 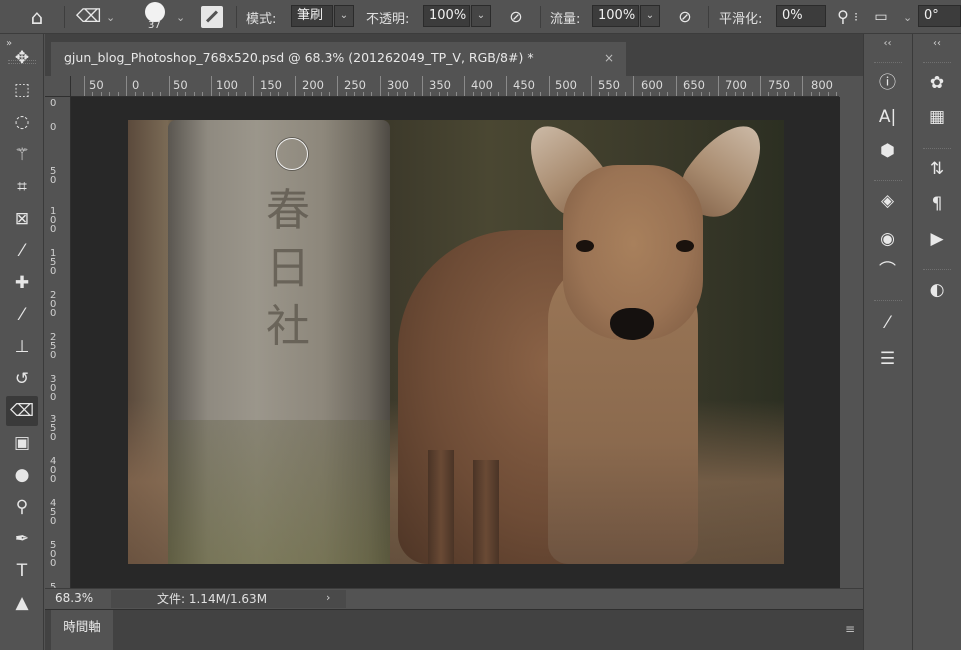 What do you see at coordinates (887, 83) in the screenshot?
I see `info-panel-icon: ⓘ` at bounding box center [887, 83].